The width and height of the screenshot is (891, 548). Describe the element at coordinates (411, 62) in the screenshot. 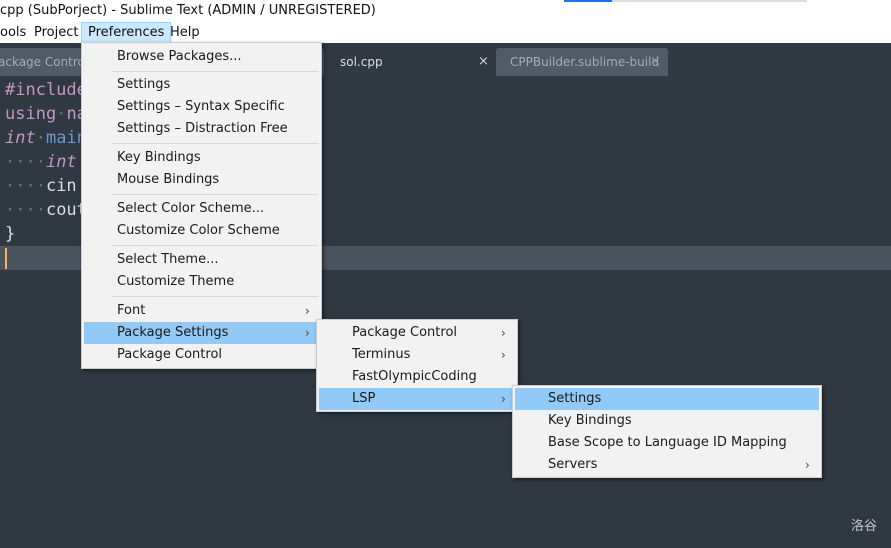

I see `tab-sol-cpp: sol.cpp ×` at that location.